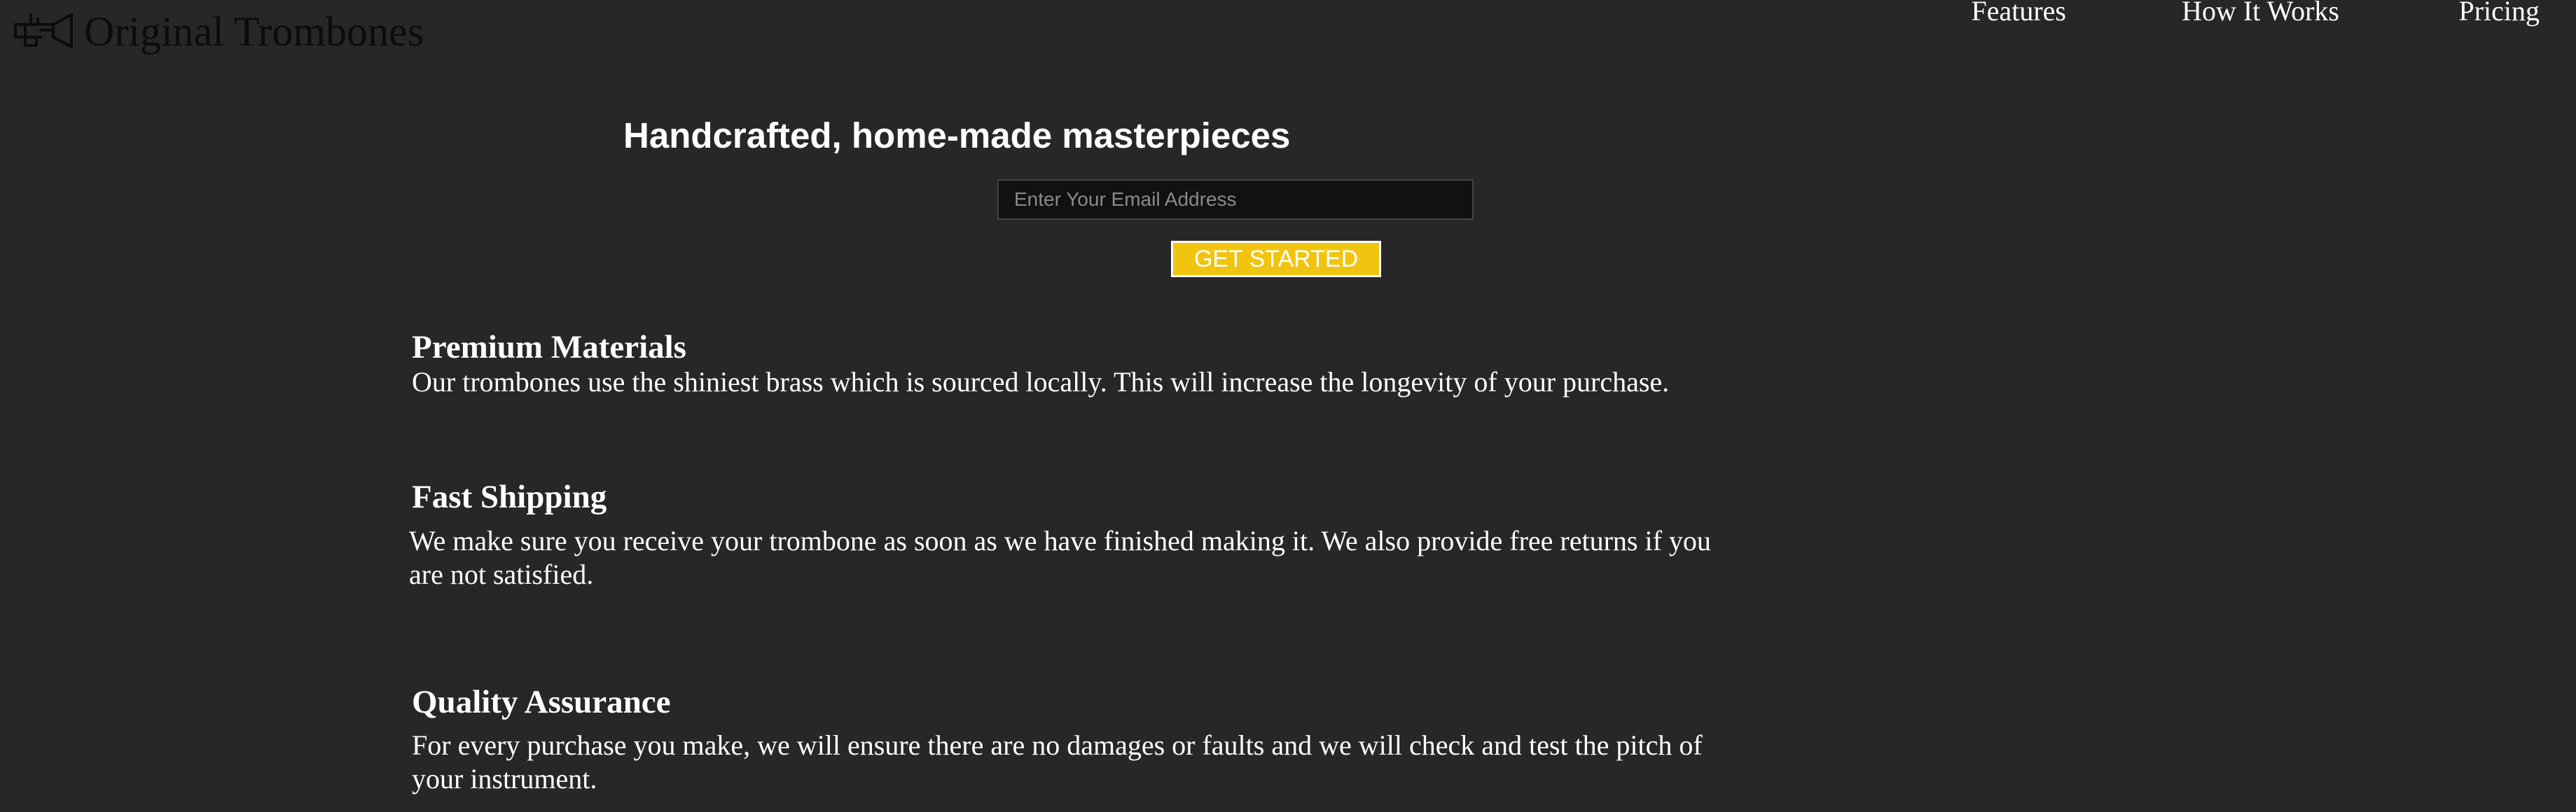 Image resolution: width=2576 pixels, height=812 pixels. I want to click on hero-title: Handcrafted, home-made masterpieces, so click(957, 135).